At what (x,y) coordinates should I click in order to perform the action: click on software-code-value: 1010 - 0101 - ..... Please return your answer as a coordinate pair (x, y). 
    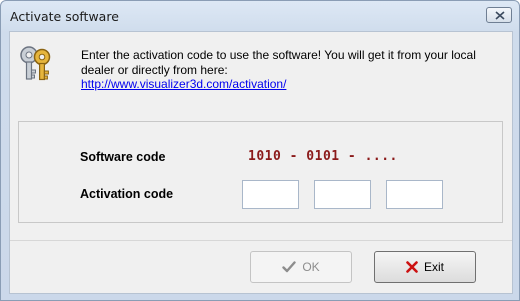
    Looking at the image, I should click on (323, 156).